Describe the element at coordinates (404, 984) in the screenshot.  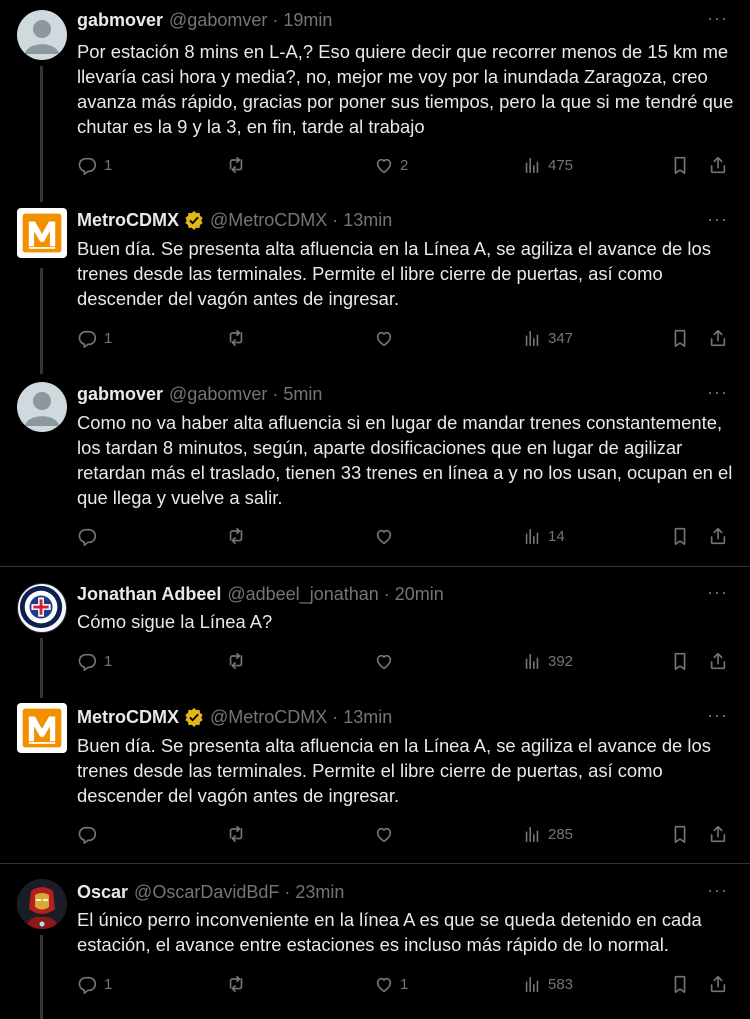
I see `like-count: 1` at that location.